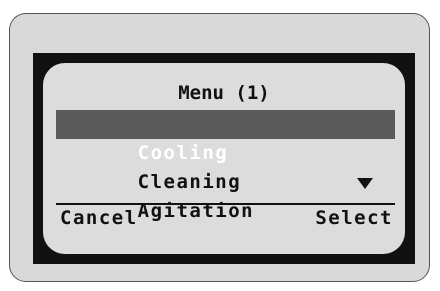 This screenshot has height=291, width=440. Describe the element at coordinates (225, 195) in the screenshot. I see `menu-item-agitation: Agitation` at that location.